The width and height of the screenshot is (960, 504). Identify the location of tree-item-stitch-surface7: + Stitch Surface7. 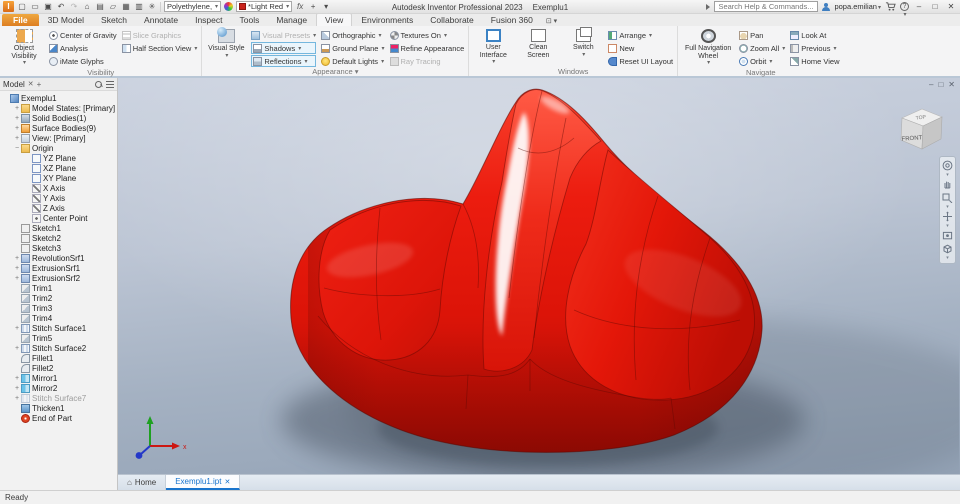
(58, 398).